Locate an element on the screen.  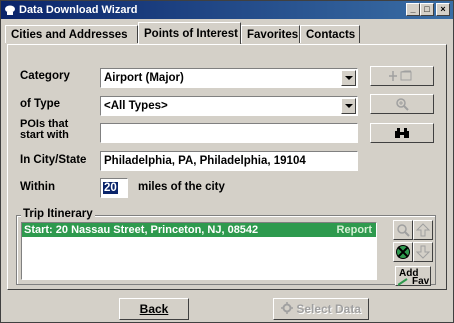
category-label: Category is located at coordinates (45, 76).